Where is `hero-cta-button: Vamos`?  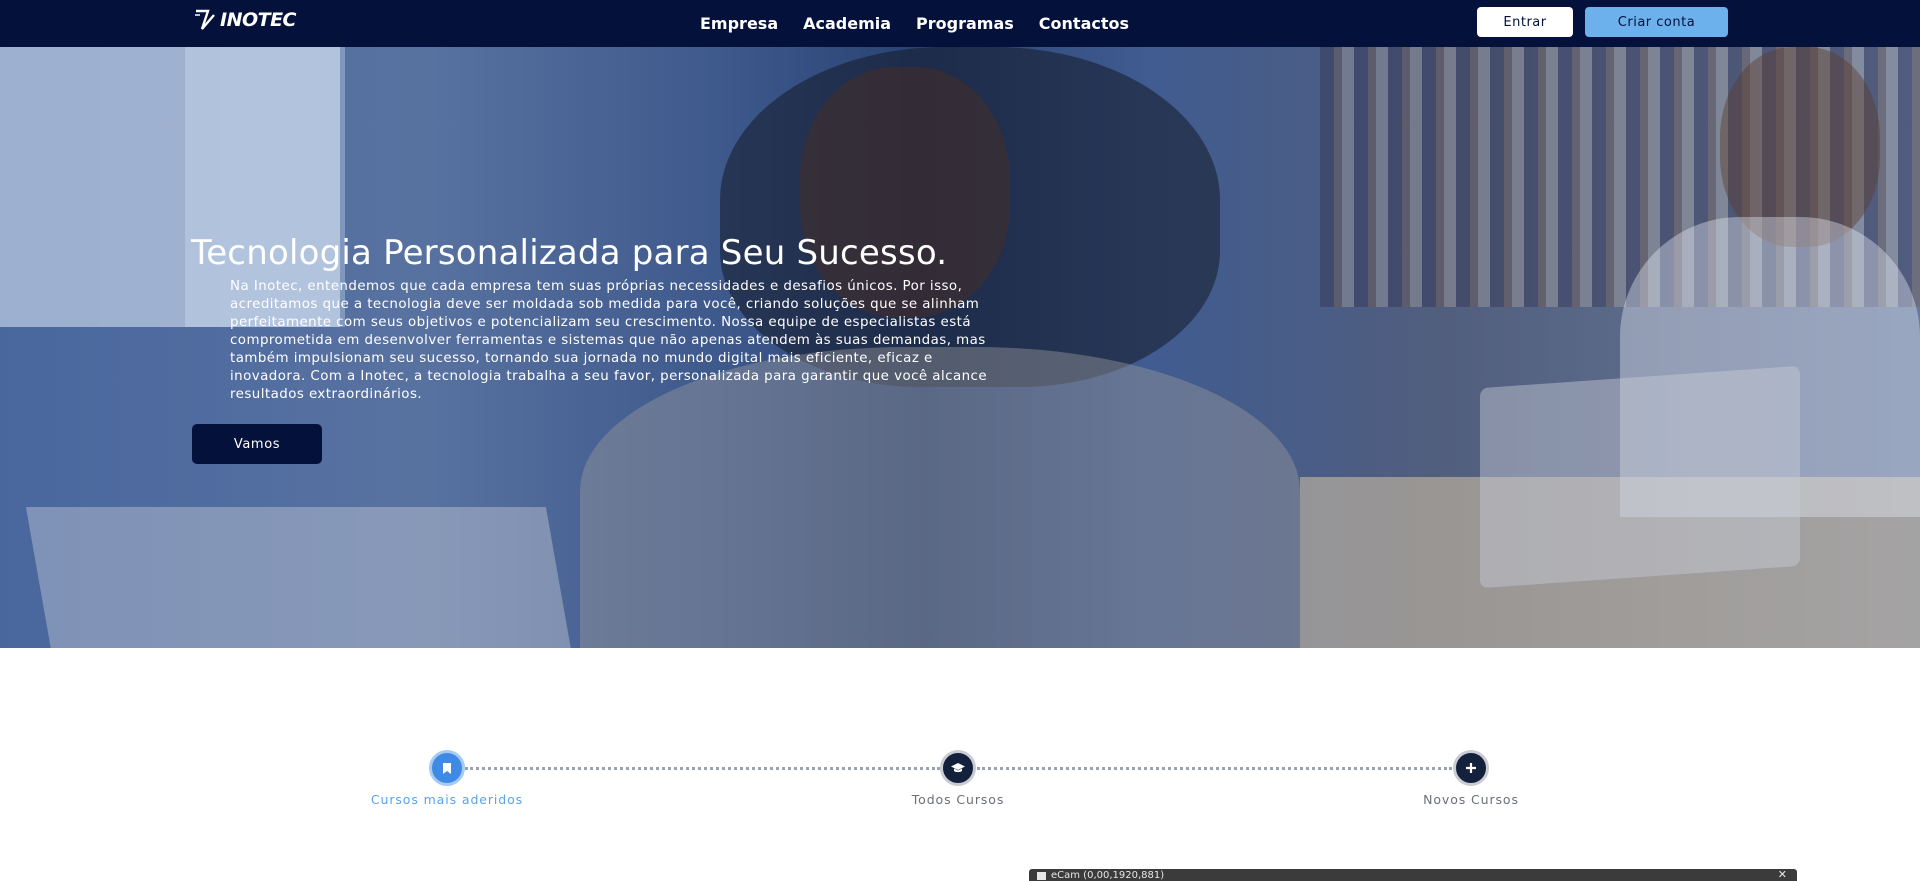 hero-cta-button: Vamos is located at coordinates (257, 444).